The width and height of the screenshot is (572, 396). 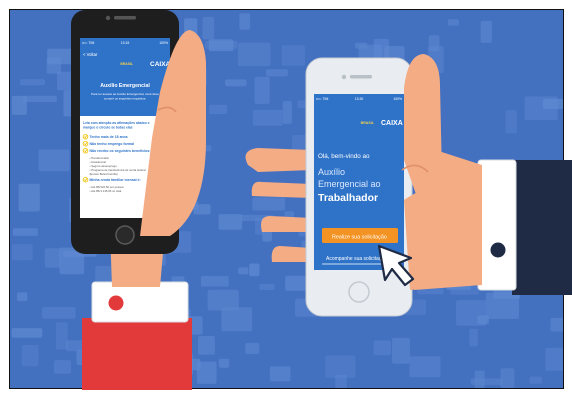 What do you see at coordinates (359, 292) in the screenshot?
I see `right-phone-home-button` at bounding box center [359, 292].